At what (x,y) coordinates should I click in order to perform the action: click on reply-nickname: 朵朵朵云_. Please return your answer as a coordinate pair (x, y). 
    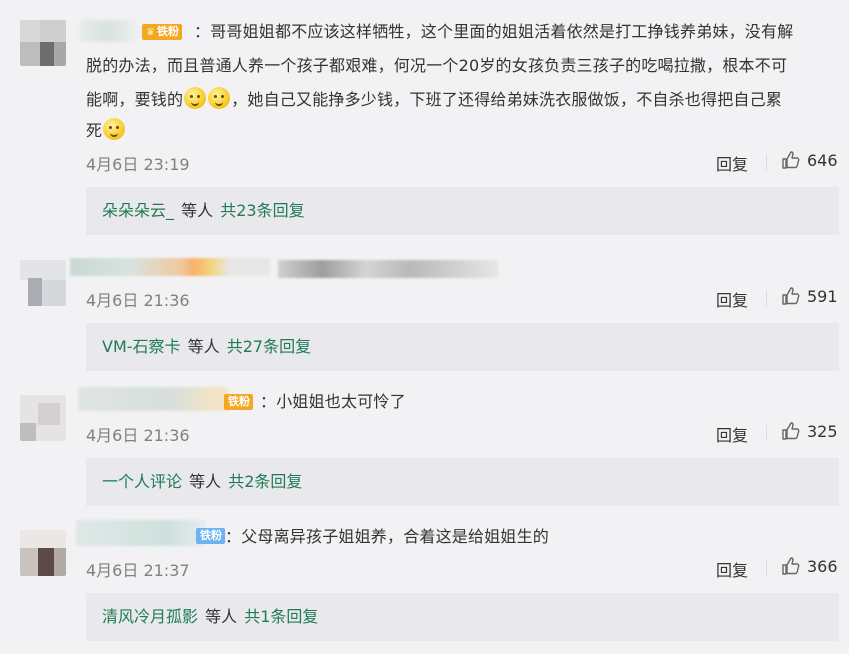
    Looking at the image, I should click on (138, 210).